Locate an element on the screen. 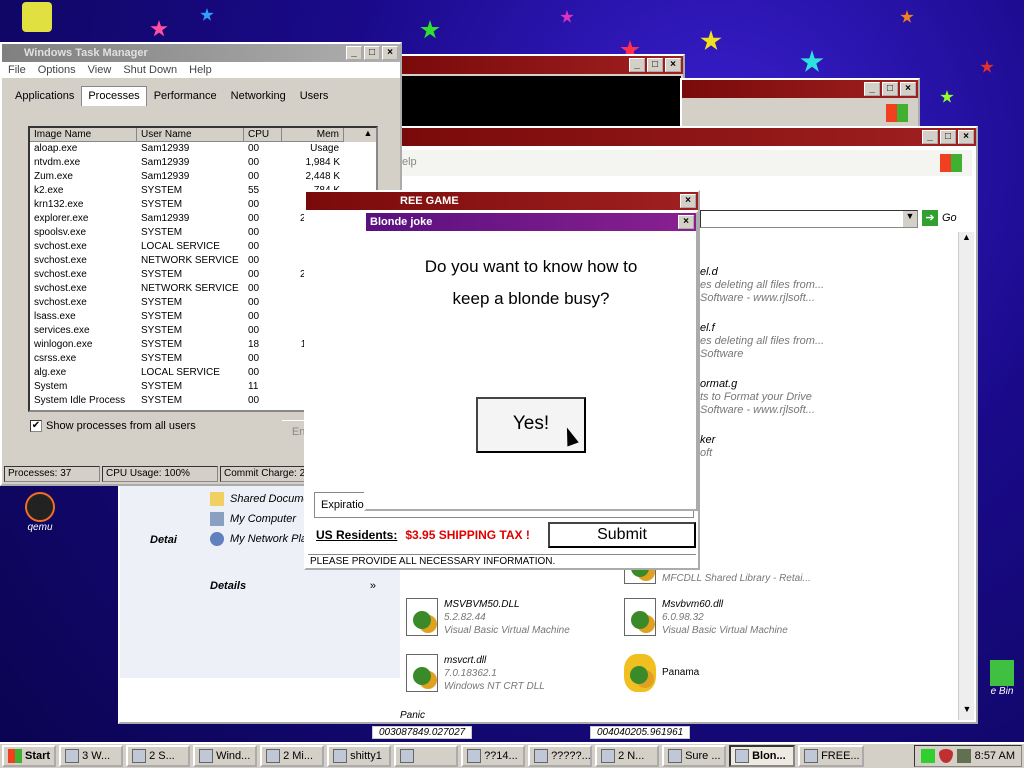 The width and height of the screenshot is (1024, 768). network-tray-icon is located at coordinates (927, 756).